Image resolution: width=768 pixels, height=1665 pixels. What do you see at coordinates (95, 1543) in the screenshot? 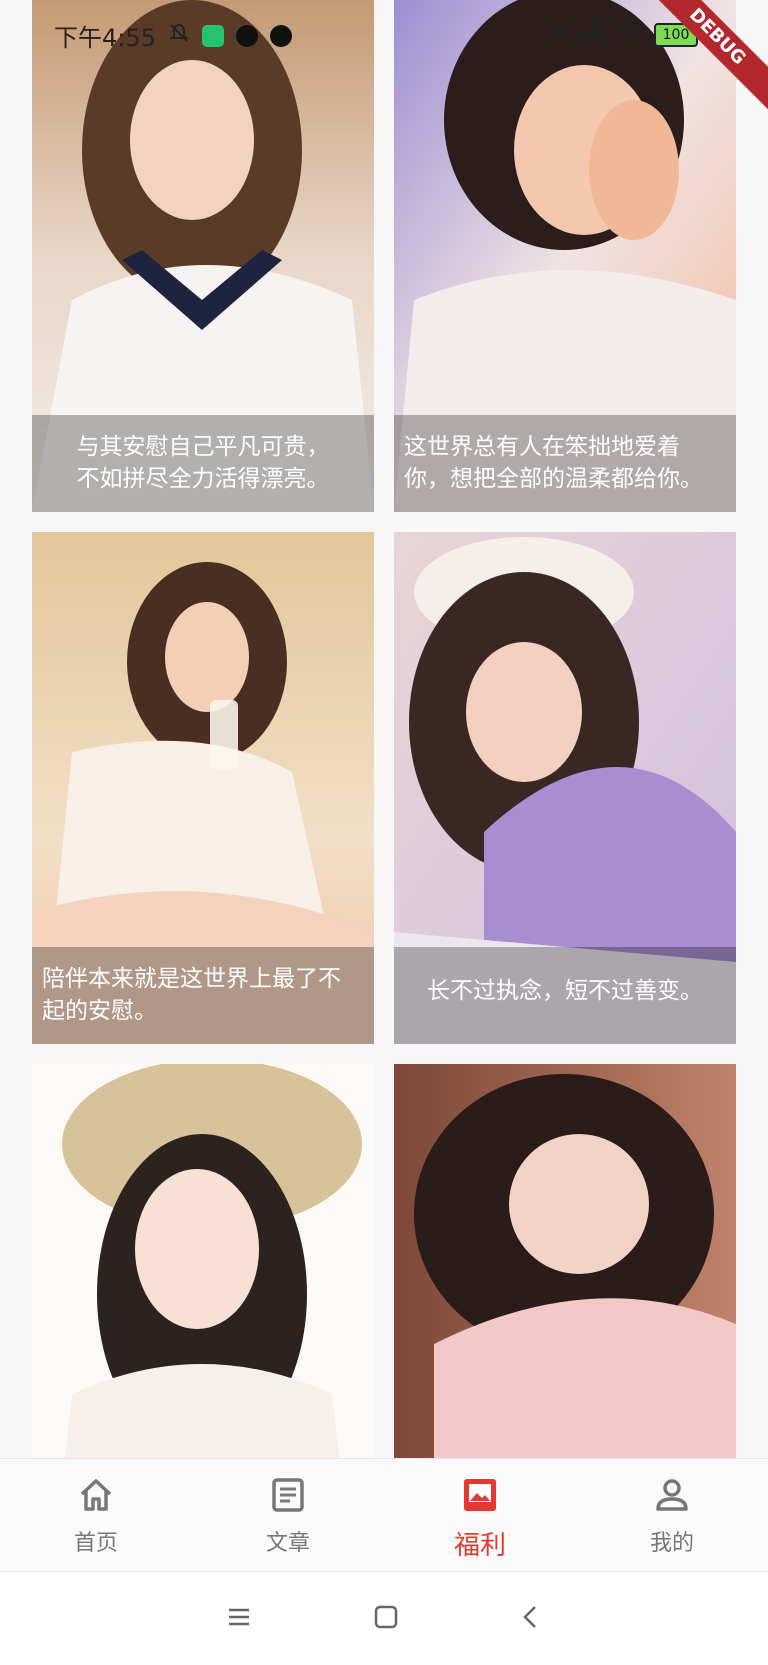
I see `nav-label: 首页` at bounding box center [95, 1543].